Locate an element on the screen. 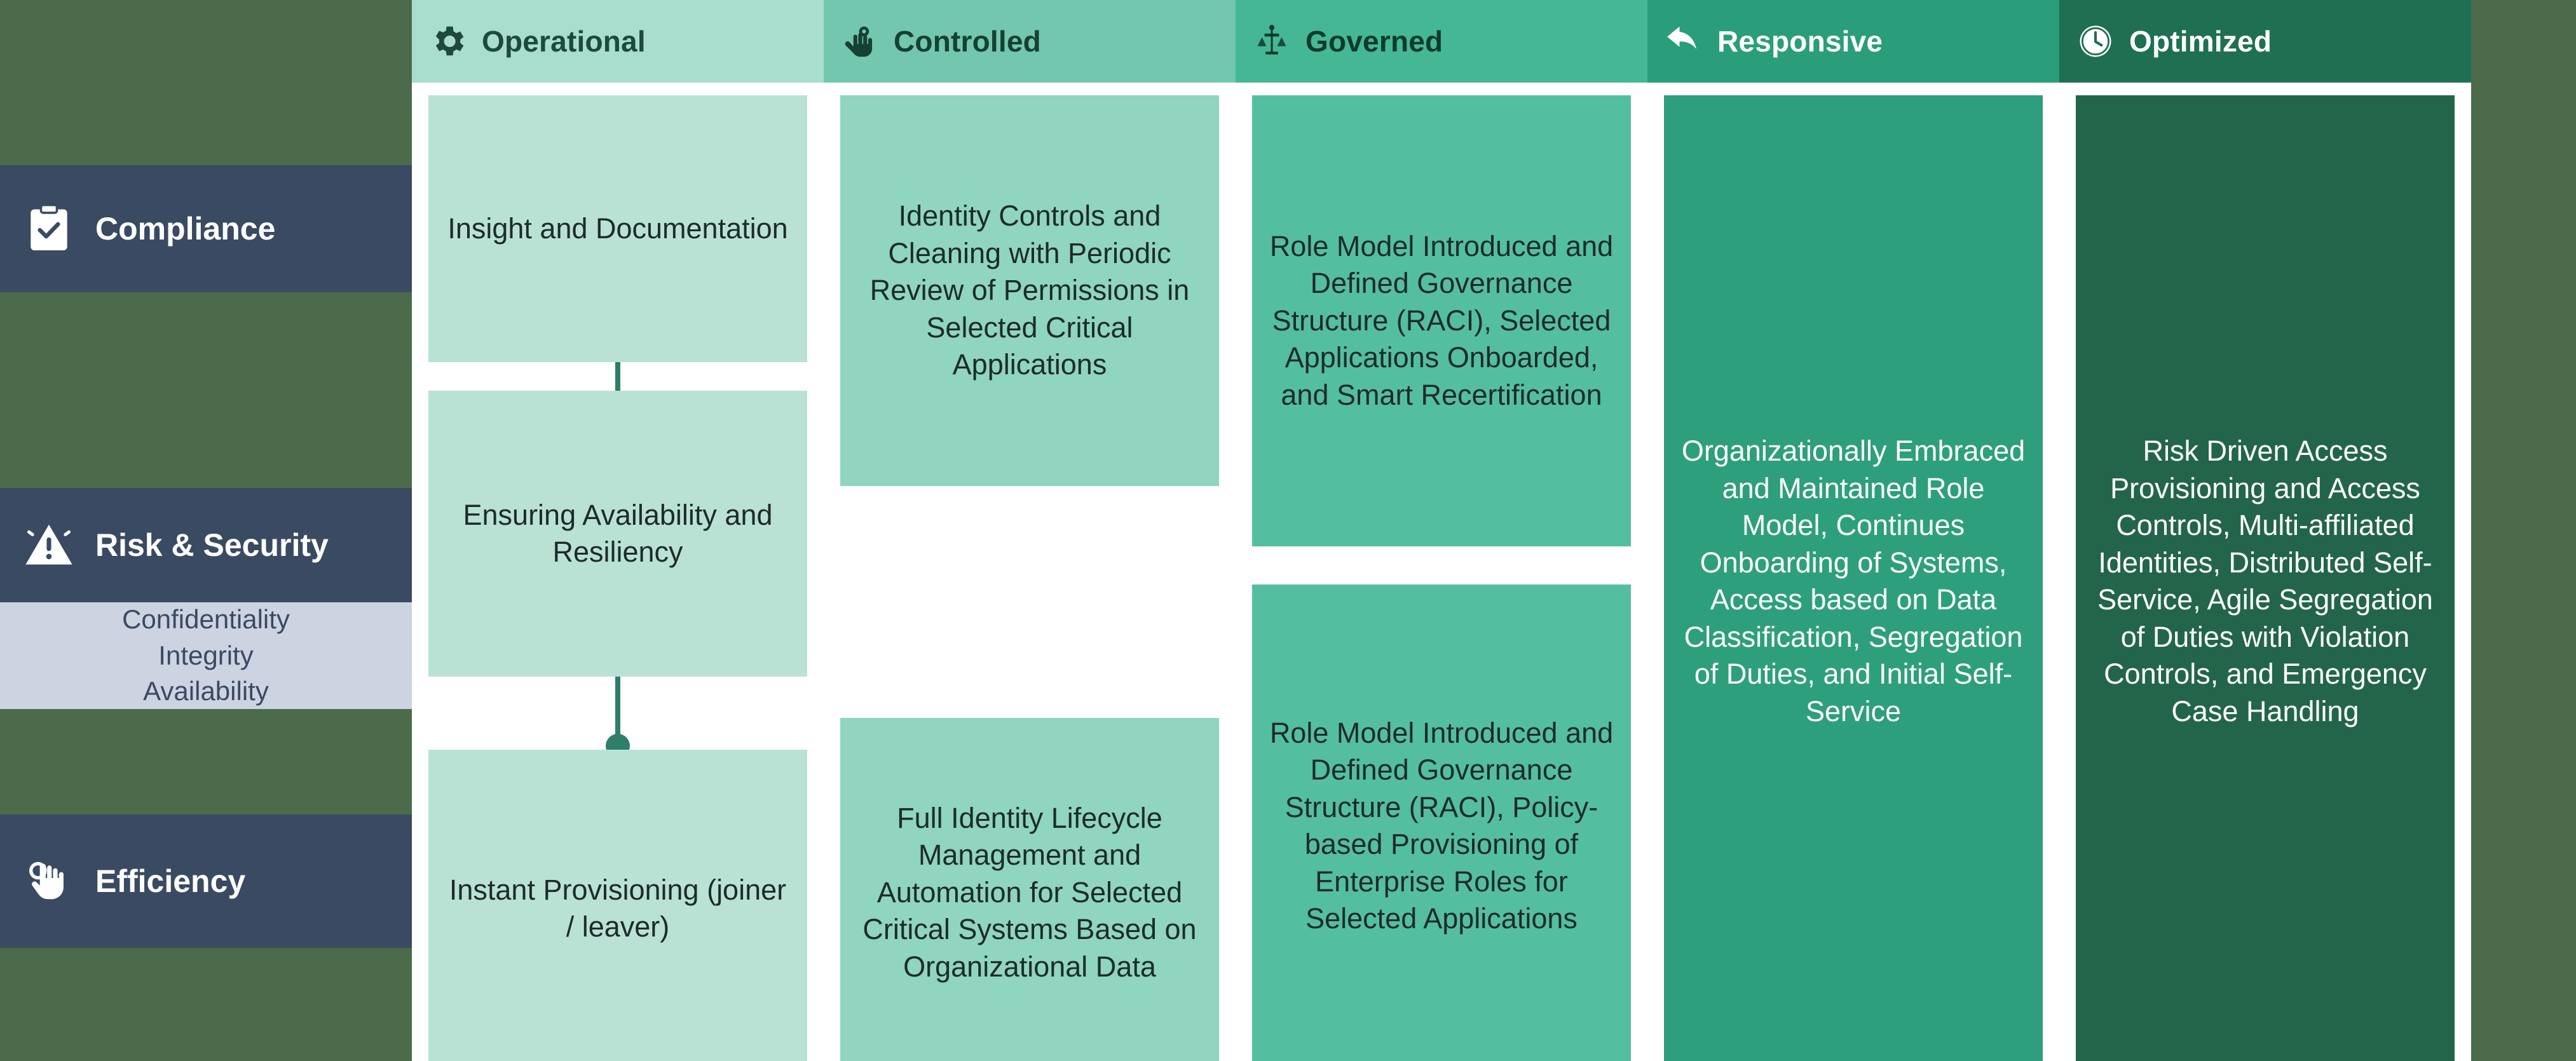 Image resolution: width=2576 pixels, height=1061 pixels. stage-header-optimized: Optimized is located at coordinates (2265, 42).